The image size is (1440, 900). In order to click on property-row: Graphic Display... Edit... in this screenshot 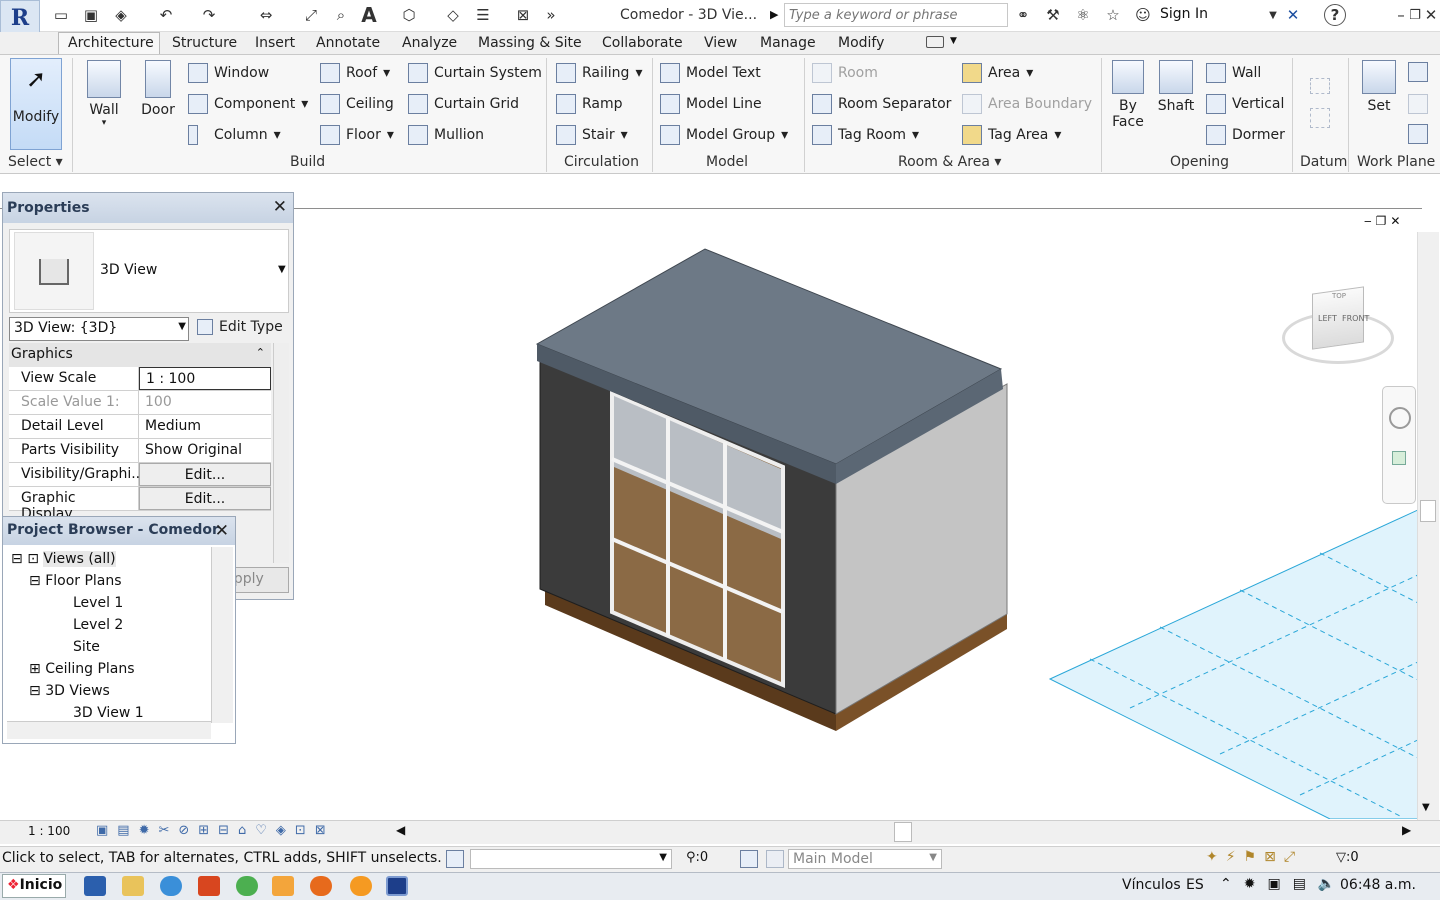, I will do `click(140, 504)`.